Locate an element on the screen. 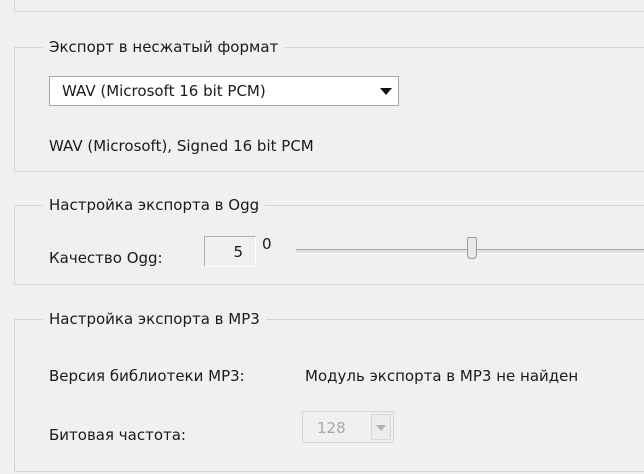 The image size is (644, 474). mp3-bitrate-value: 128 is located at coordinates (331, 428).